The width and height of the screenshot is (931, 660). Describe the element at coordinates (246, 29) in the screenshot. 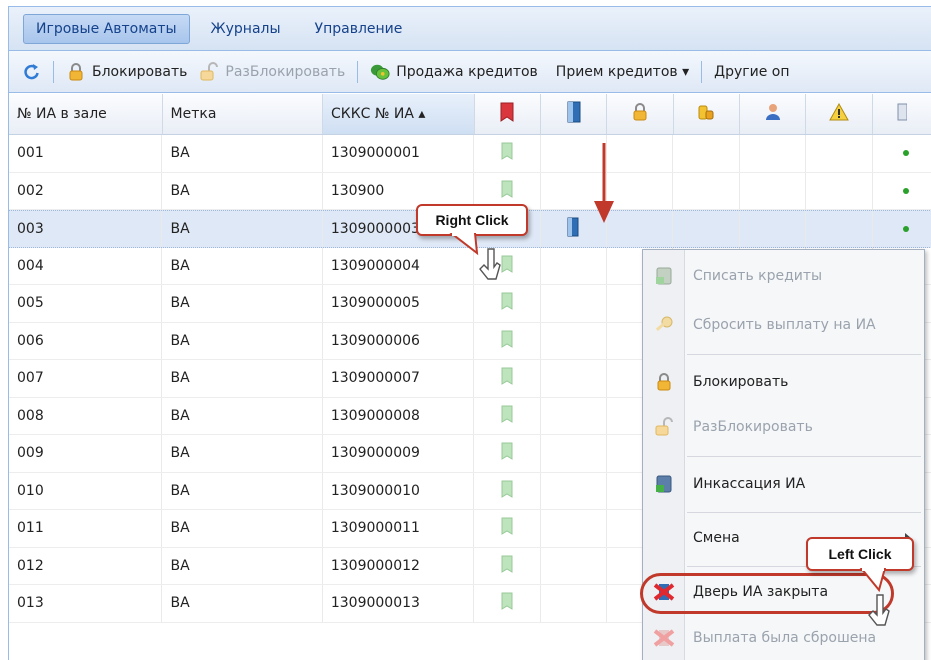

I see `tab-journals: Журналы` at that location.